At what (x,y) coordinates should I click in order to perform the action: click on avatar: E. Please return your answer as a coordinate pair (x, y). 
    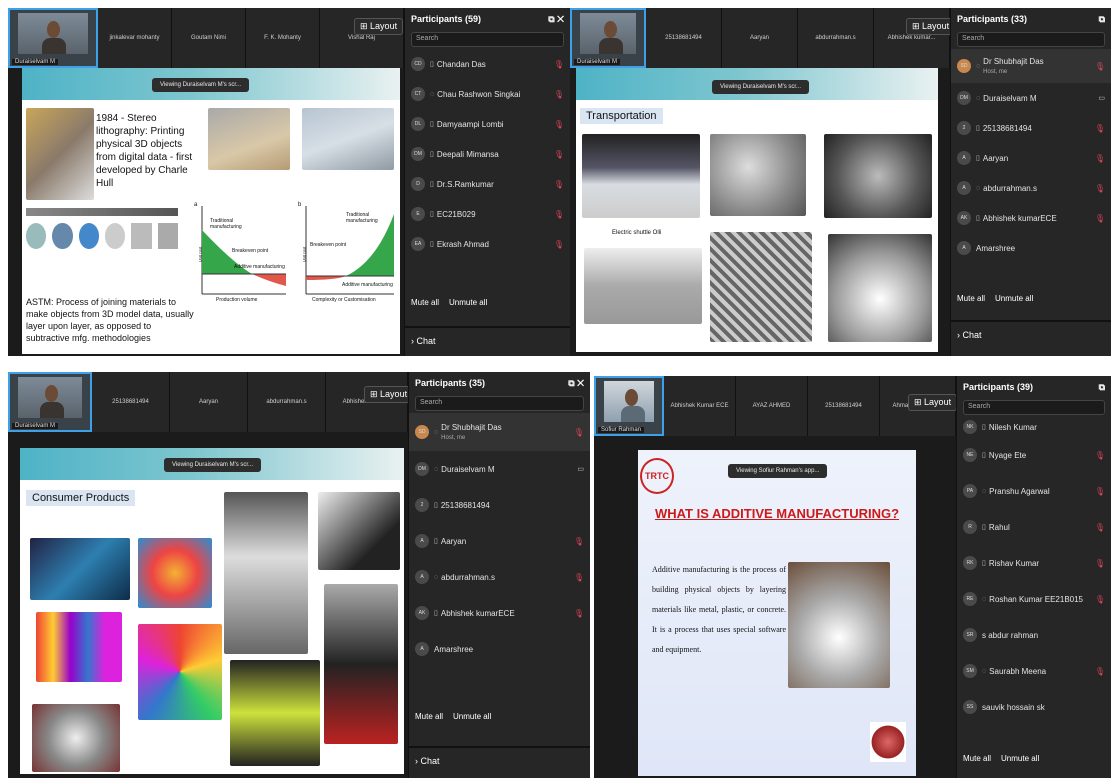
    Looking at the image, I should click on (418, 214).